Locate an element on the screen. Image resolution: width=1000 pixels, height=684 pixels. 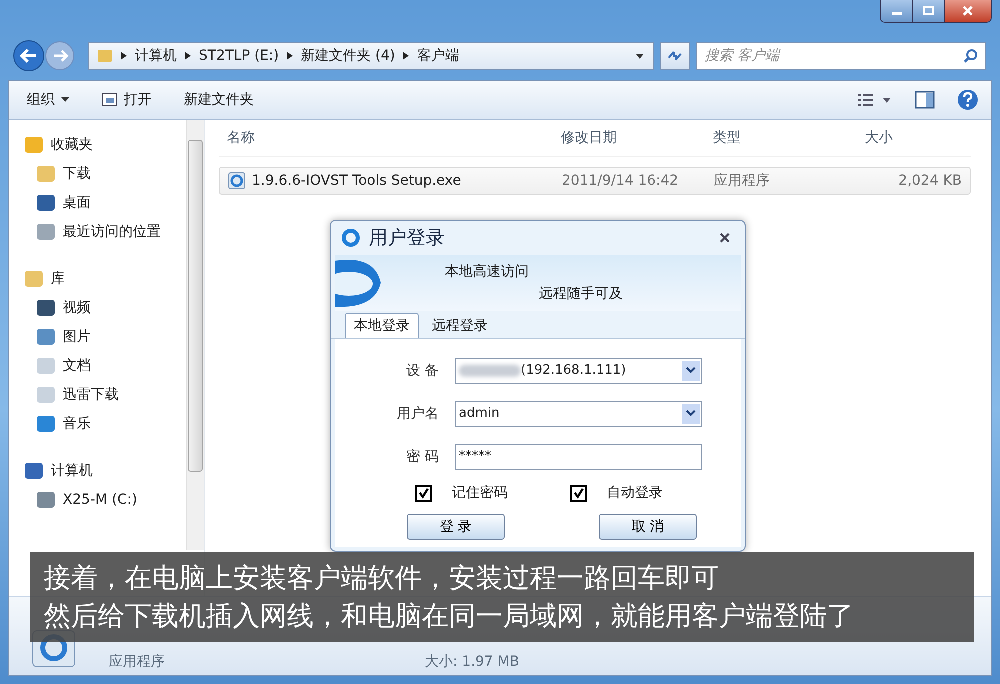
tab: 远程登录 is located at coordinates (460, 325).